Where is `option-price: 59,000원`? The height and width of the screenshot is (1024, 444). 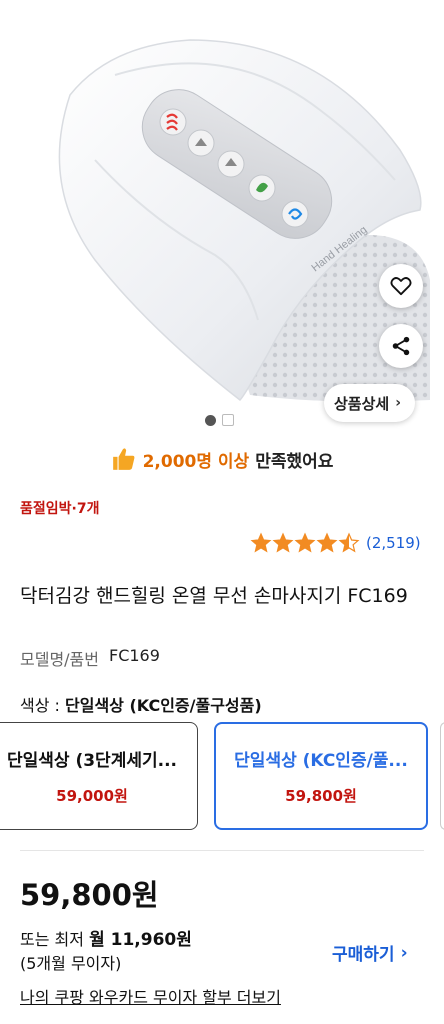 option-price: 59,000원 is located at coordinates (92, 796).